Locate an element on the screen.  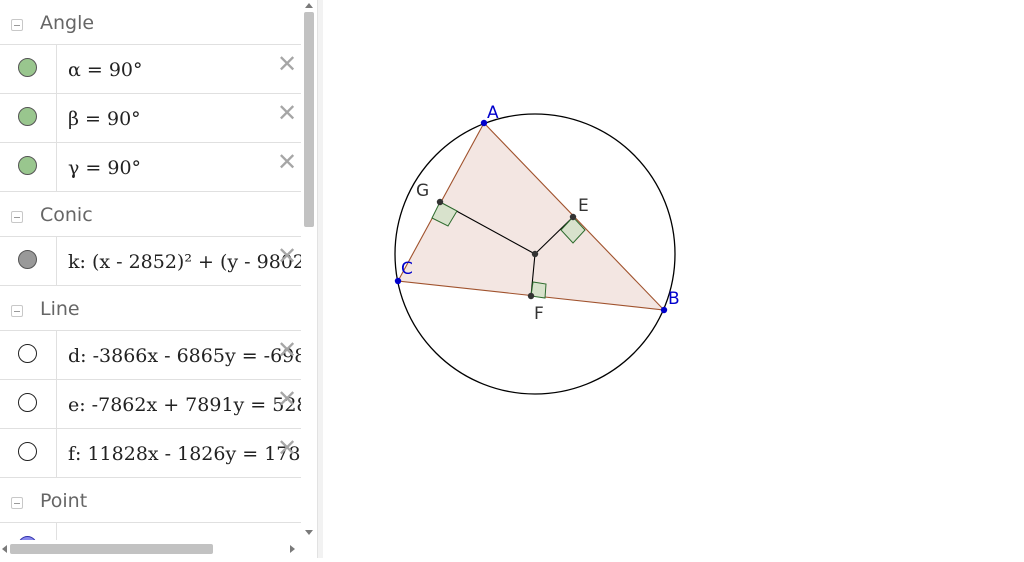
algebra-expression: f: 11828x - 1826y = 1781 is located at coordinates (184, 454).